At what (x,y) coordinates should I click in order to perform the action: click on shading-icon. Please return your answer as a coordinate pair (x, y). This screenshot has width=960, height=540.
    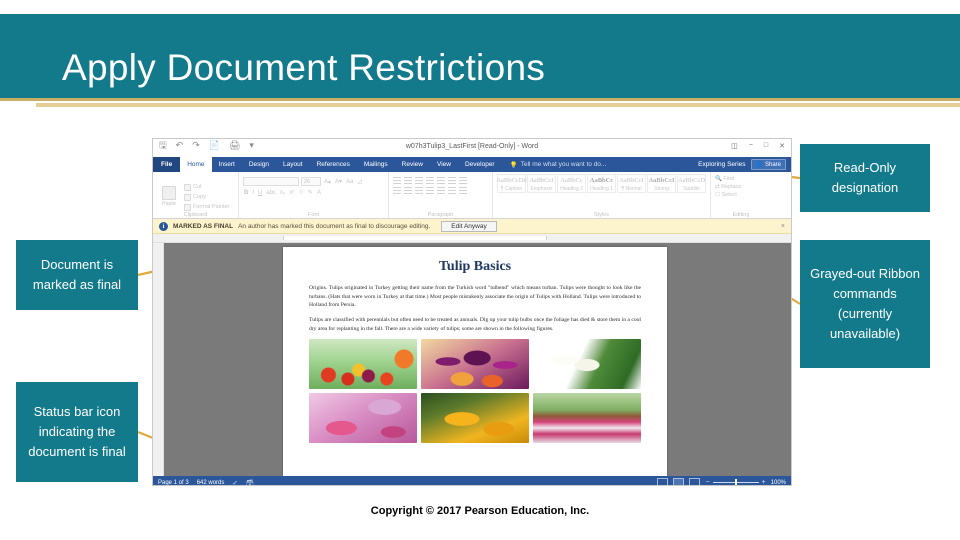
    Looking at the image, I should click on (452, 190).